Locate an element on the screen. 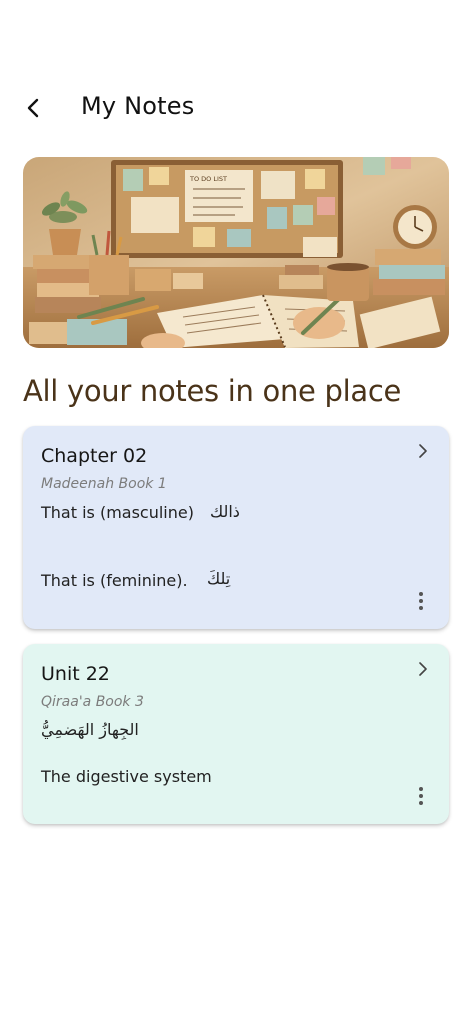 The height and width of the screenshot is (1024, 472). note-english-line: That is (feminine). is located at coordinates (114, 580).